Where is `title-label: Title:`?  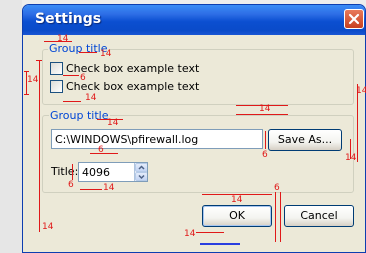
title-label: Title: is located at coordinates (65, 171).